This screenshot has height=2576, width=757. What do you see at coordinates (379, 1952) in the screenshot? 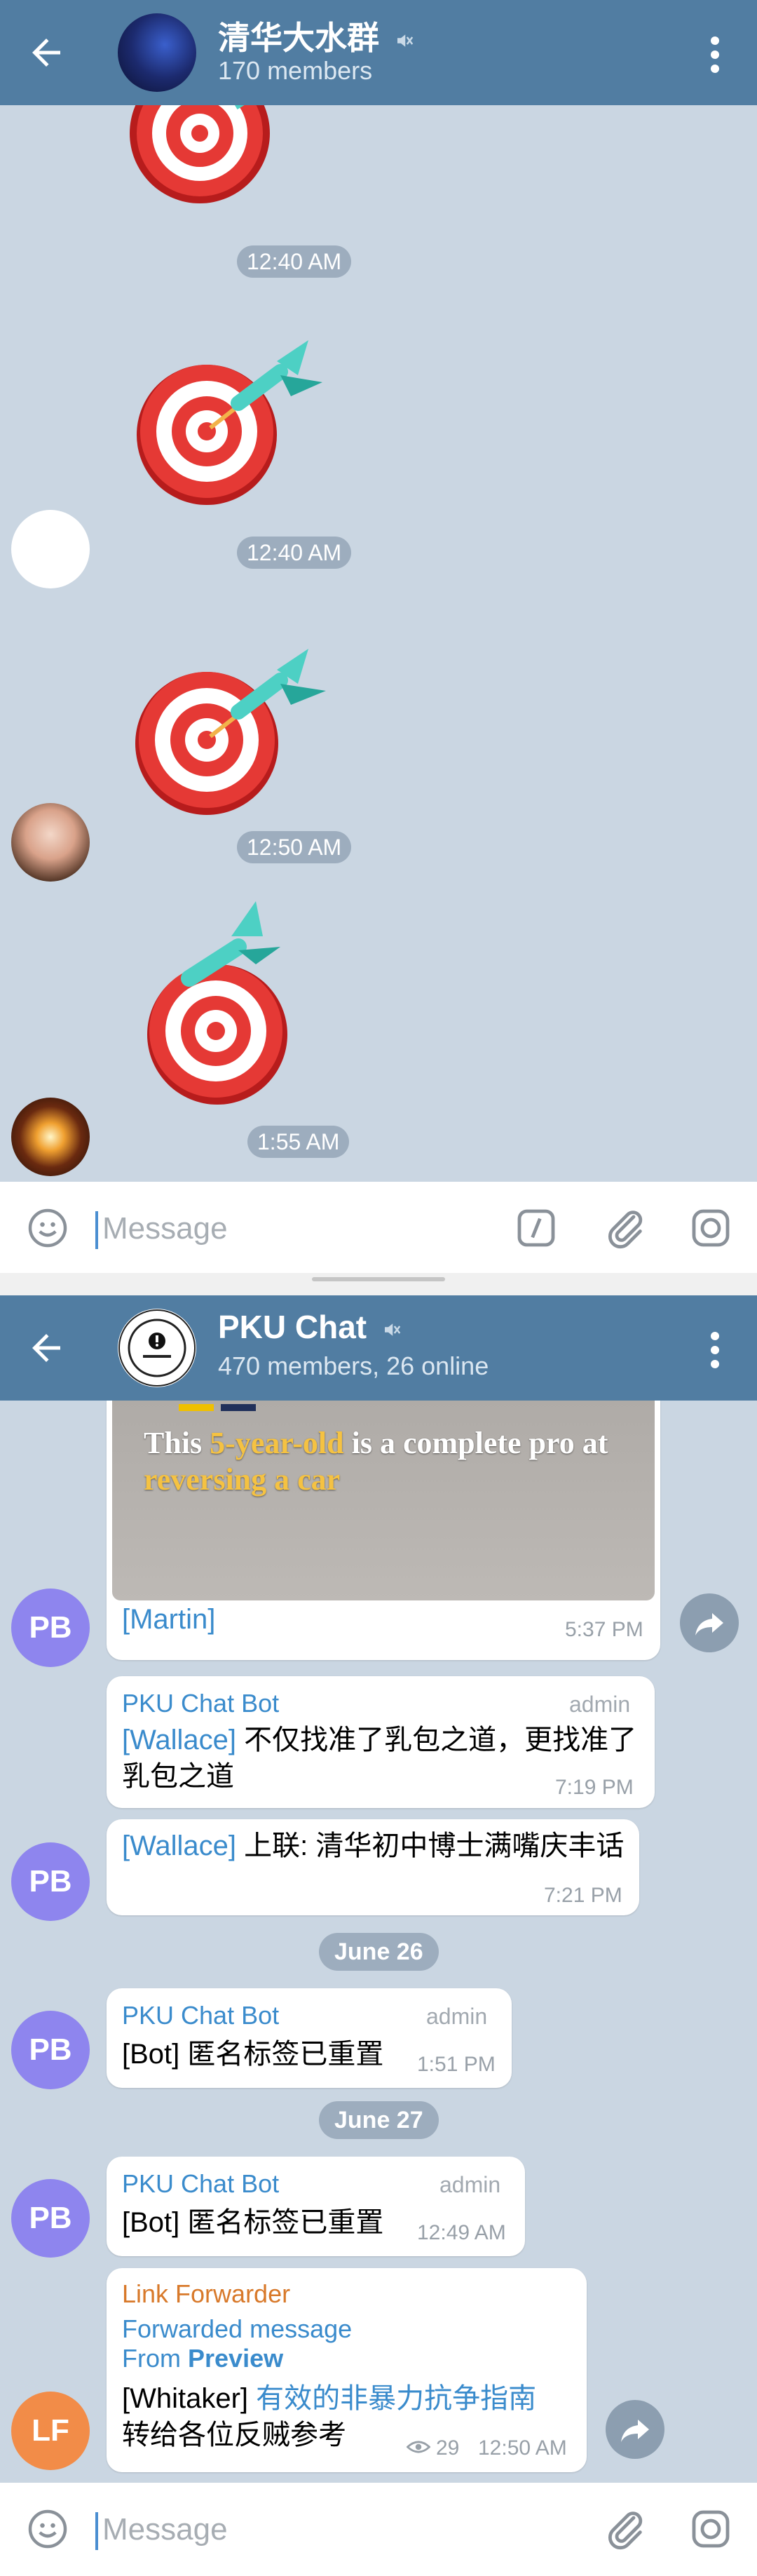
I see `date-separator: June 26` at bounding box center [379, 1952].